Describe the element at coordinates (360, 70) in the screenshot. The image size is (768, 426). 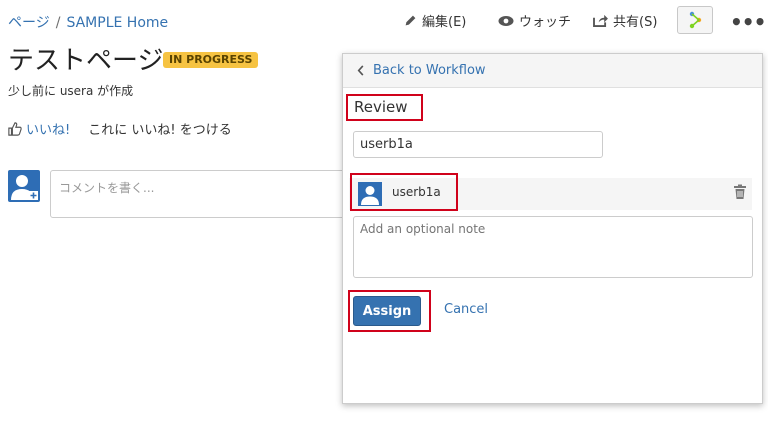
I see `chevron-left-icon` at that location.